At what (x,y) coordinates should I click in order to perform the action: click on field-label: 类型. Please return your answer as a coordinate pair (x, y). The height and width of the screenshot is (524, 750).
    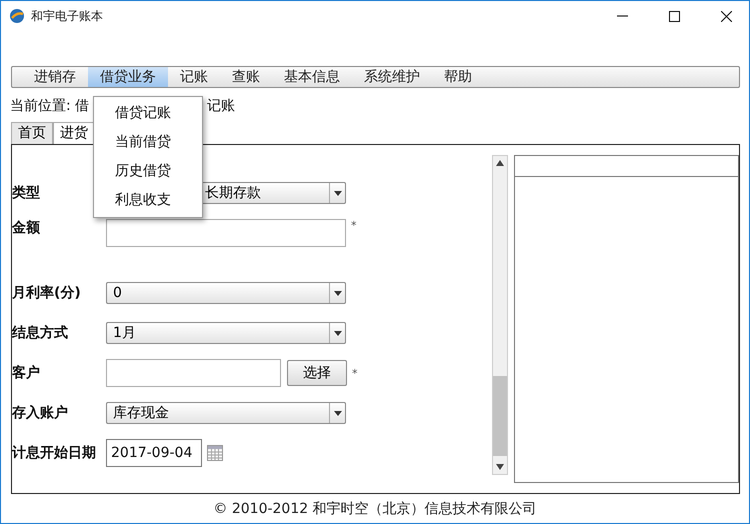
    Looking at the image, I should click on (26, 193).